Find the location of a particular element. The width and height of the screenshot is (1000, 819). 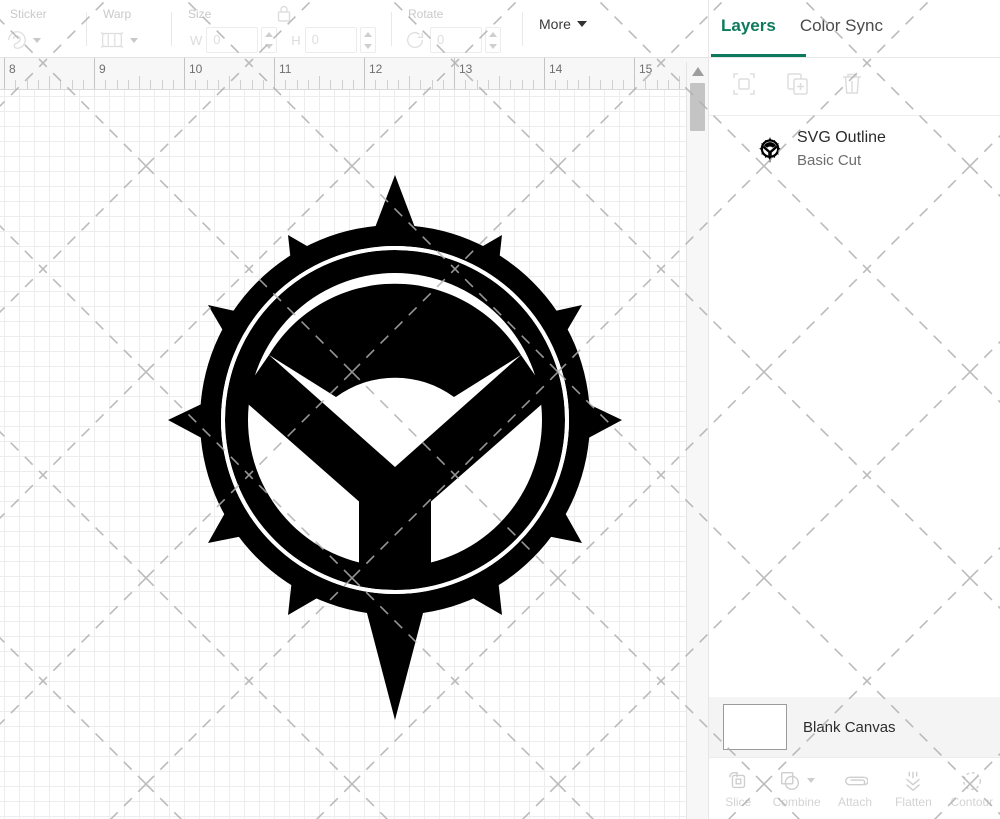

ruler-major-tick: 12 is located at coordinates (373, 73).